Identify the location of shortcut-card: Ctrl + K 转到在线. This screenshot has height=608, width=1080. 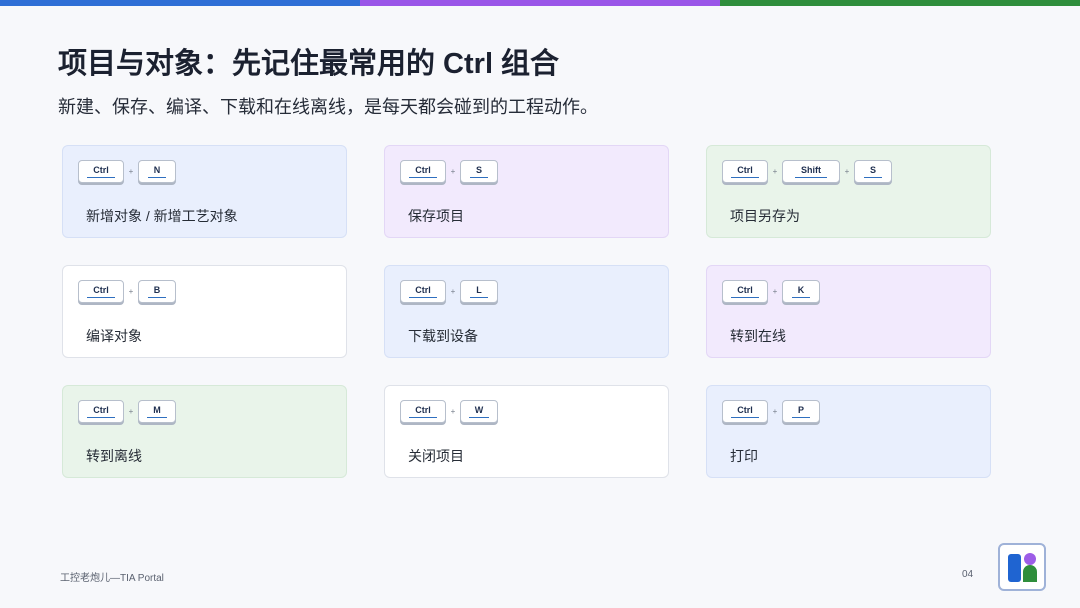
(848, 311).